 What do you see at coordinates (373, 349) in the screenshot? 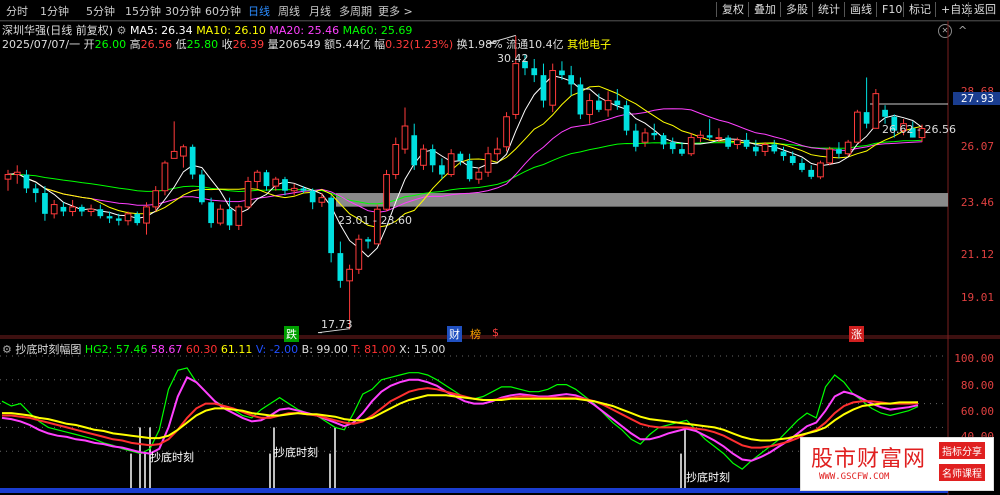
I see `t-value: T: 81.00` at bounding box center [373, 349].